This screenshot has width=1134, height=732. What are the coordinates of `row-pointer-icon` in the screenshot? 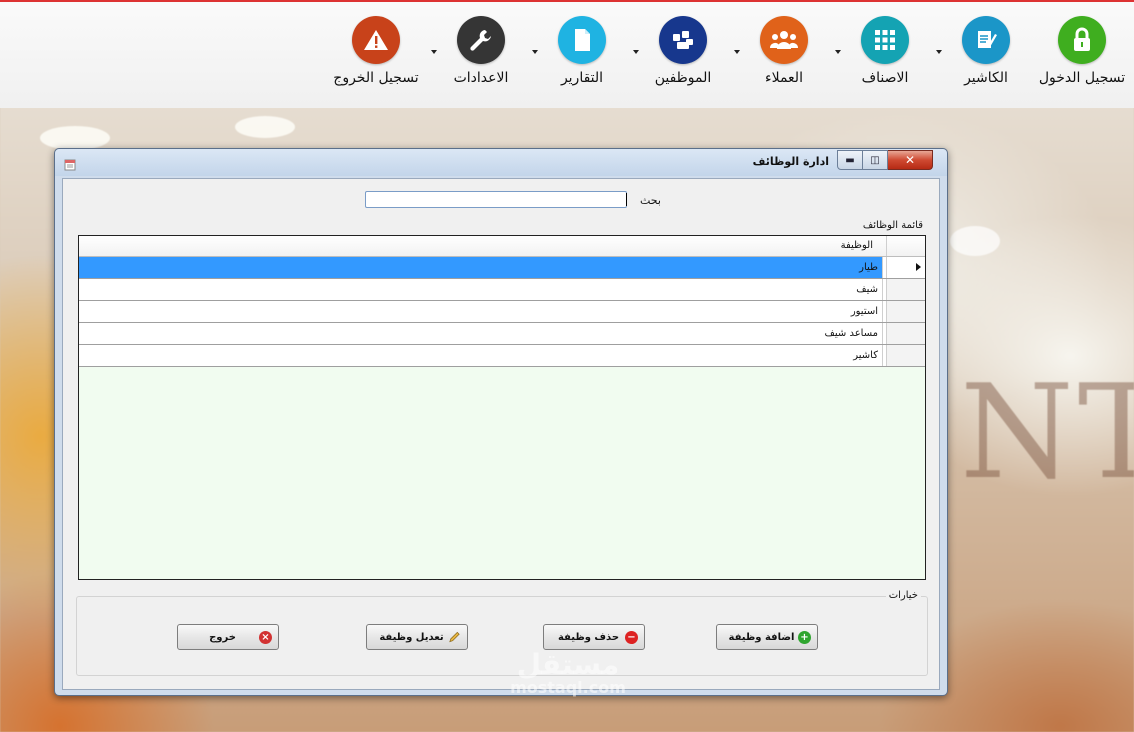 It's located at (918, 267).